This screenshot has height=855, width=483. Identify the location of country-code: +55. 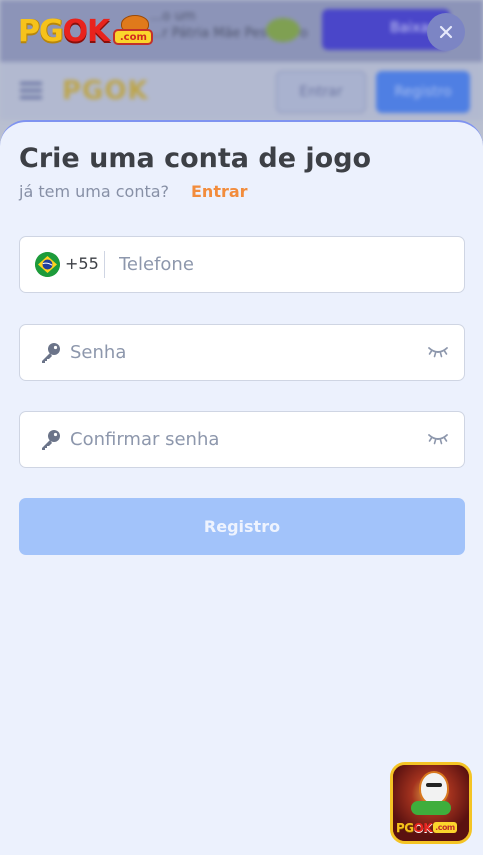
(82, 264).